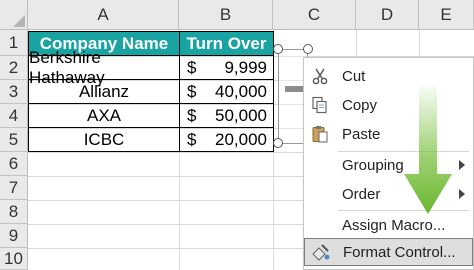 This screenshot has width=474, height=270. What do you see at coordinates (14, 164) in the screenshot?
I see `row-header-6: 6` at bounding box center [14, 164].